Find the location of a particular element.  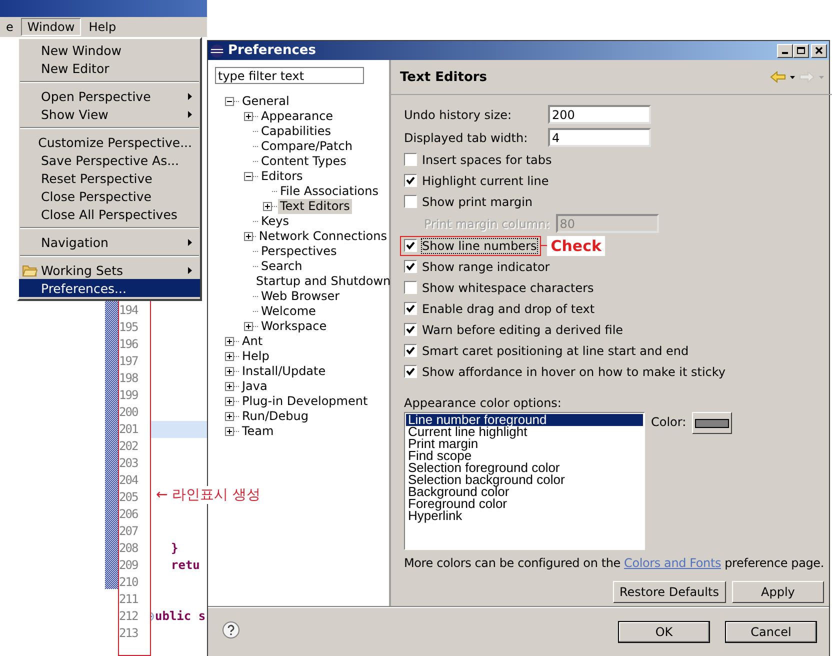

input-field: 200 is located at coordinates (599, 114).